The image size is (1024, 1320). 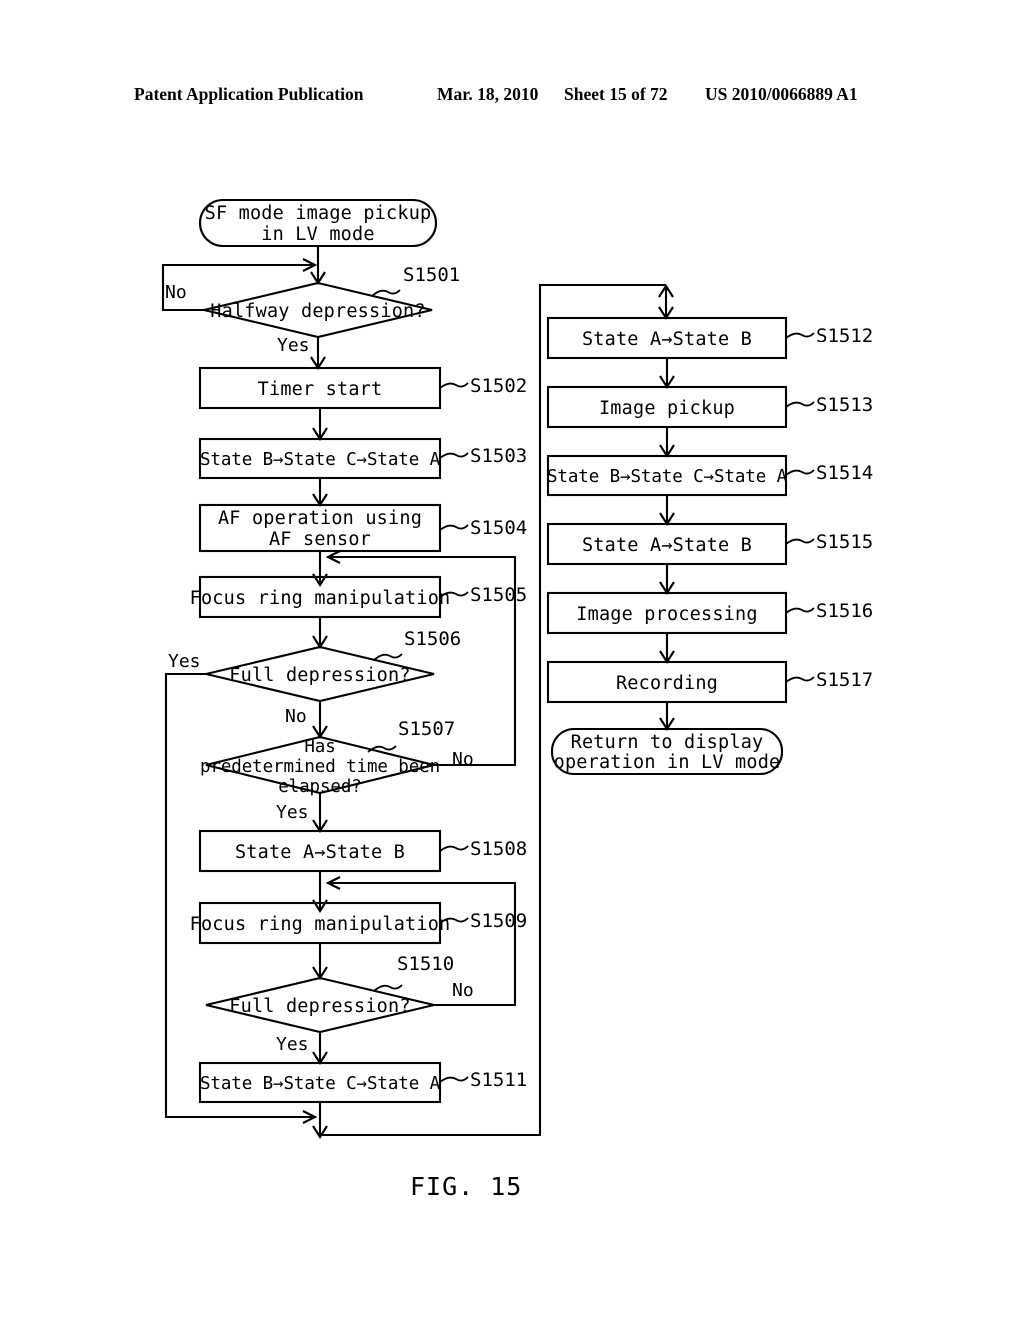 I want to click on branch-label-s1506-no: No, so click(x=296, y=716).